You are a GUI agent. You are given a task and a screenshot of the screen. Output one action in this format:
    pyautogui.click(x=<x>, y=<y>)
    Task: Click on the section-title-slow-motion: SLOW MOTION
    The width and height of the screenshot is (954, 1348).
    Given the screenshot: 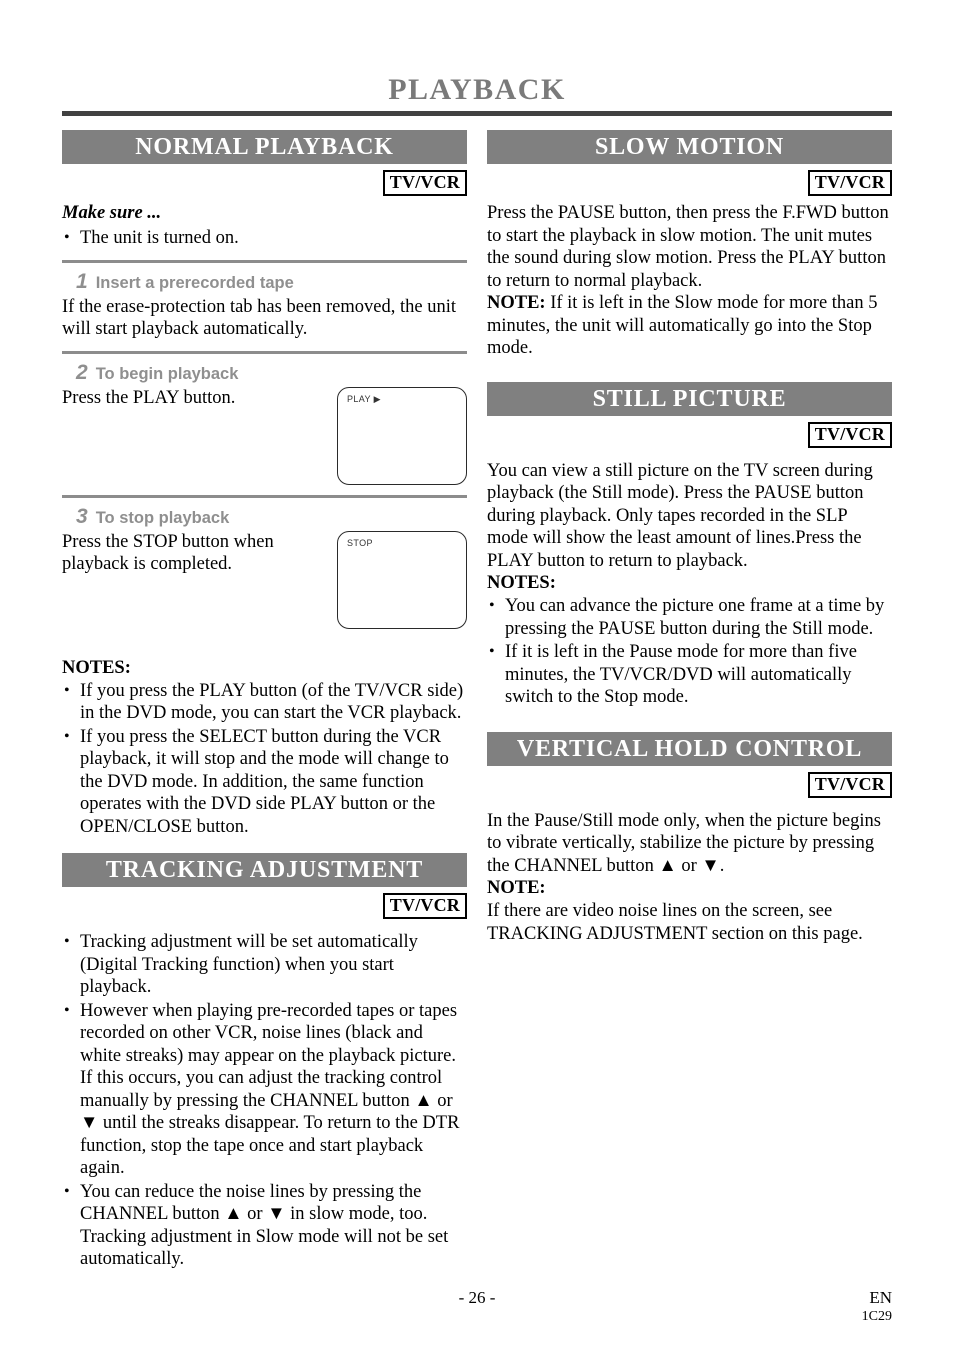 What is the action you would take?
    pyautogui.click(x=689, y=147)
    